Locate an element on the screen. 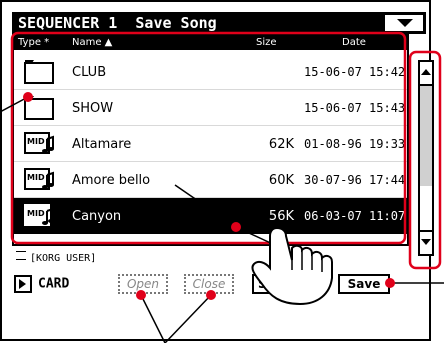 This screenshot has width=444, height=343. file-name: Amore bello is located at coordinates (111, 180).